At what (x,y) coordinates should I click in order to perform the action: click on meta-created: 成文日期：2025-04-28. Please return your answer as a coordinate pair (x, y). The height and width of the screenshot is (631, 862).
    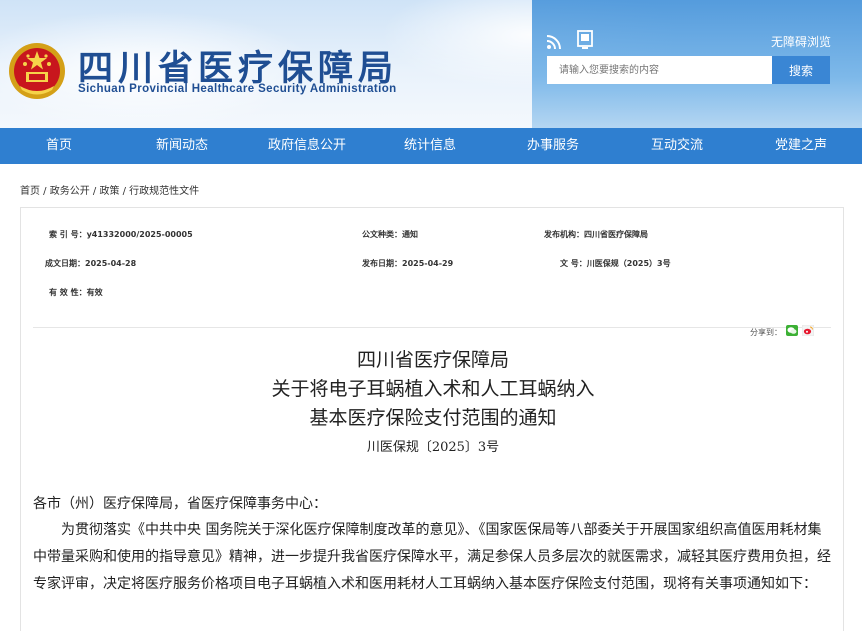
    Looking at the image, I should click on (90, 263).